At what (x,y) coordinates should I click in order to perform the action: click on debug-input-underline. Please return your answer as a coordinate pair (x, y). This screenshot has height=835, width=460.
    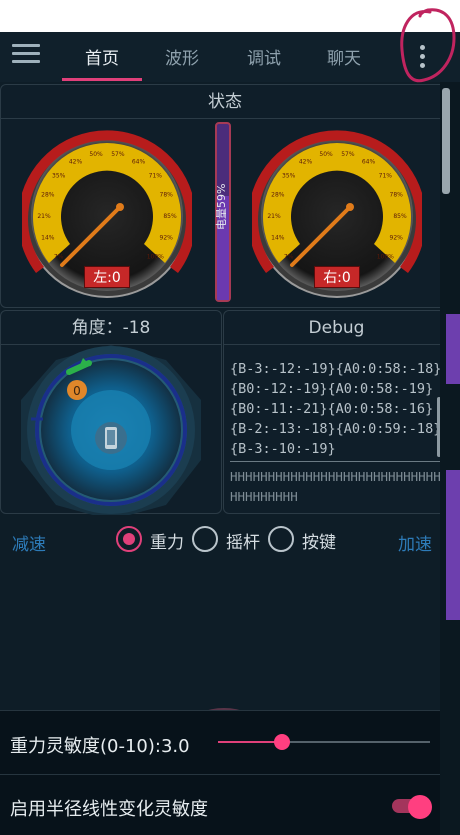
    Looking at the image, I should click on (339, 461).